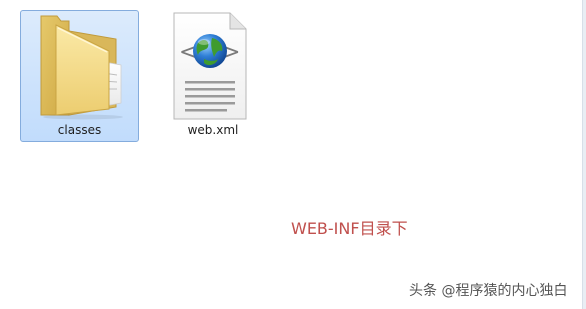 The height and width of the screenshot is (309, 586). I want to click on folder-item-classes: classes, so click(79, 76).